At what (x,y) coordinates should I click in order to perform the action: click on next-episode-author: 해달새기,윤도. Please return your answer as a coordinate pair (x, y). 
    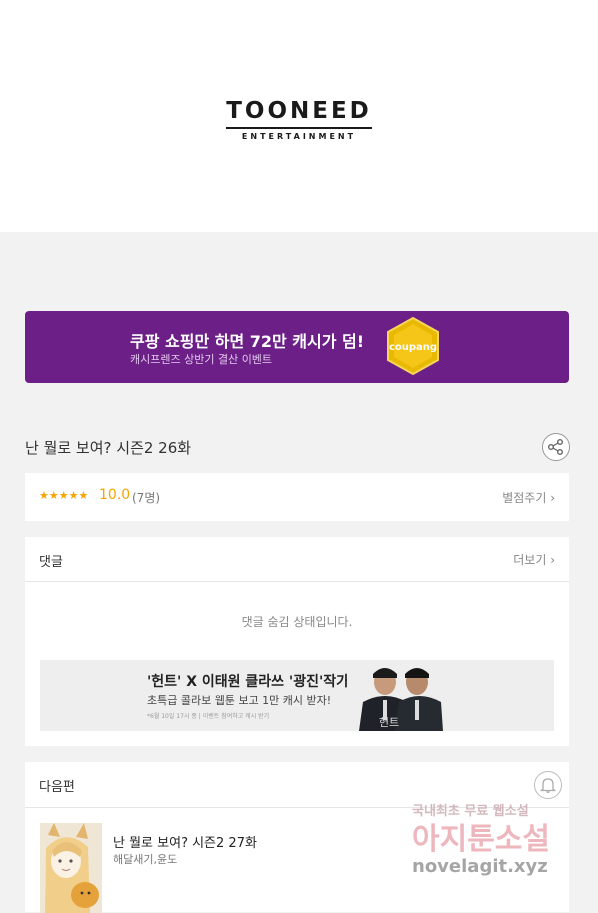
    Looking at the image, I should click on (145, 859).